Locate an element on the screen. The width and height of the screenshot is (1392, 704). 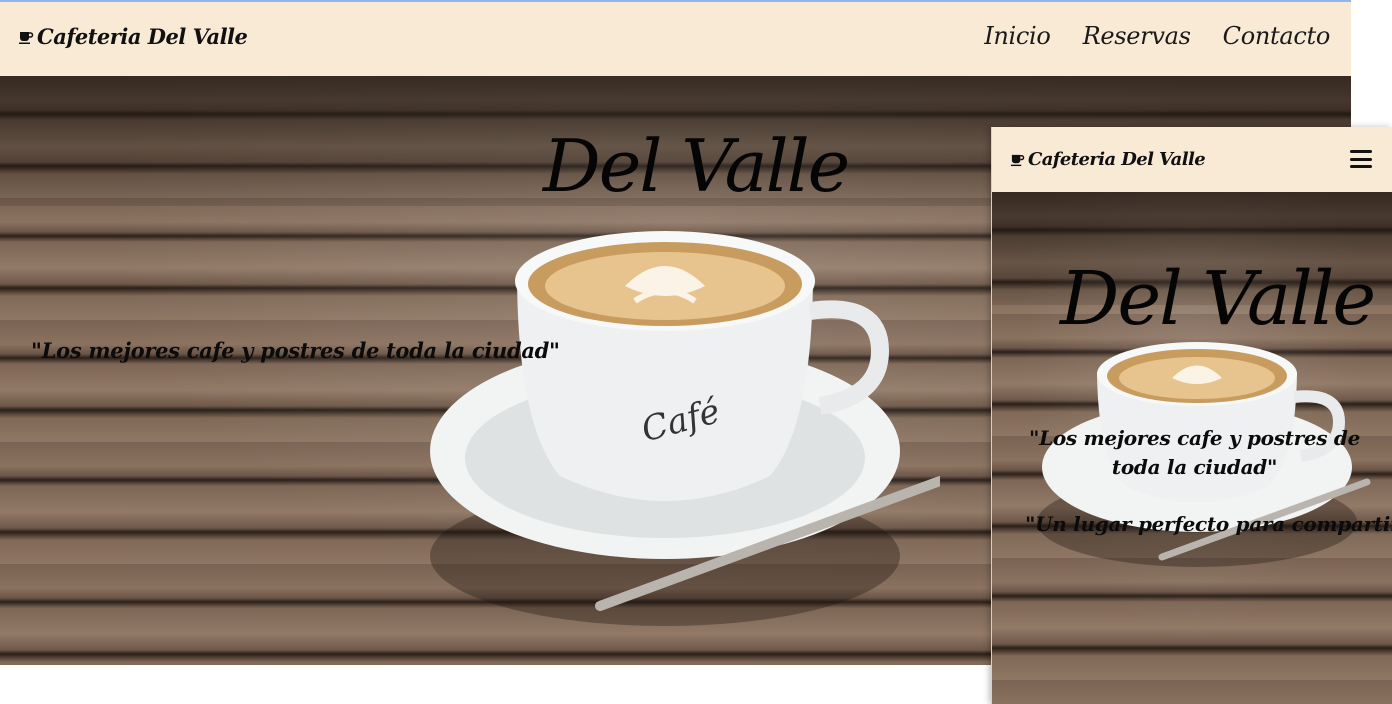
mobile-navbar: Cafeteria Del Valle is located at coordinates (1192, 159).